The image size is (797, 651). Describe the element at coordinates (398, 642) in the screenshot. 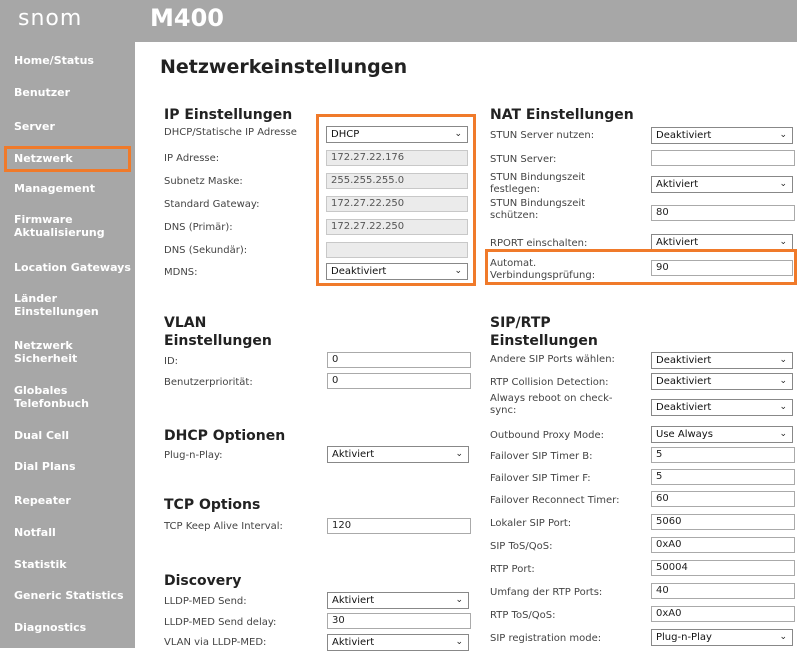

I see `vlan-lldp-select: Aktiviert ⌄` at that location.